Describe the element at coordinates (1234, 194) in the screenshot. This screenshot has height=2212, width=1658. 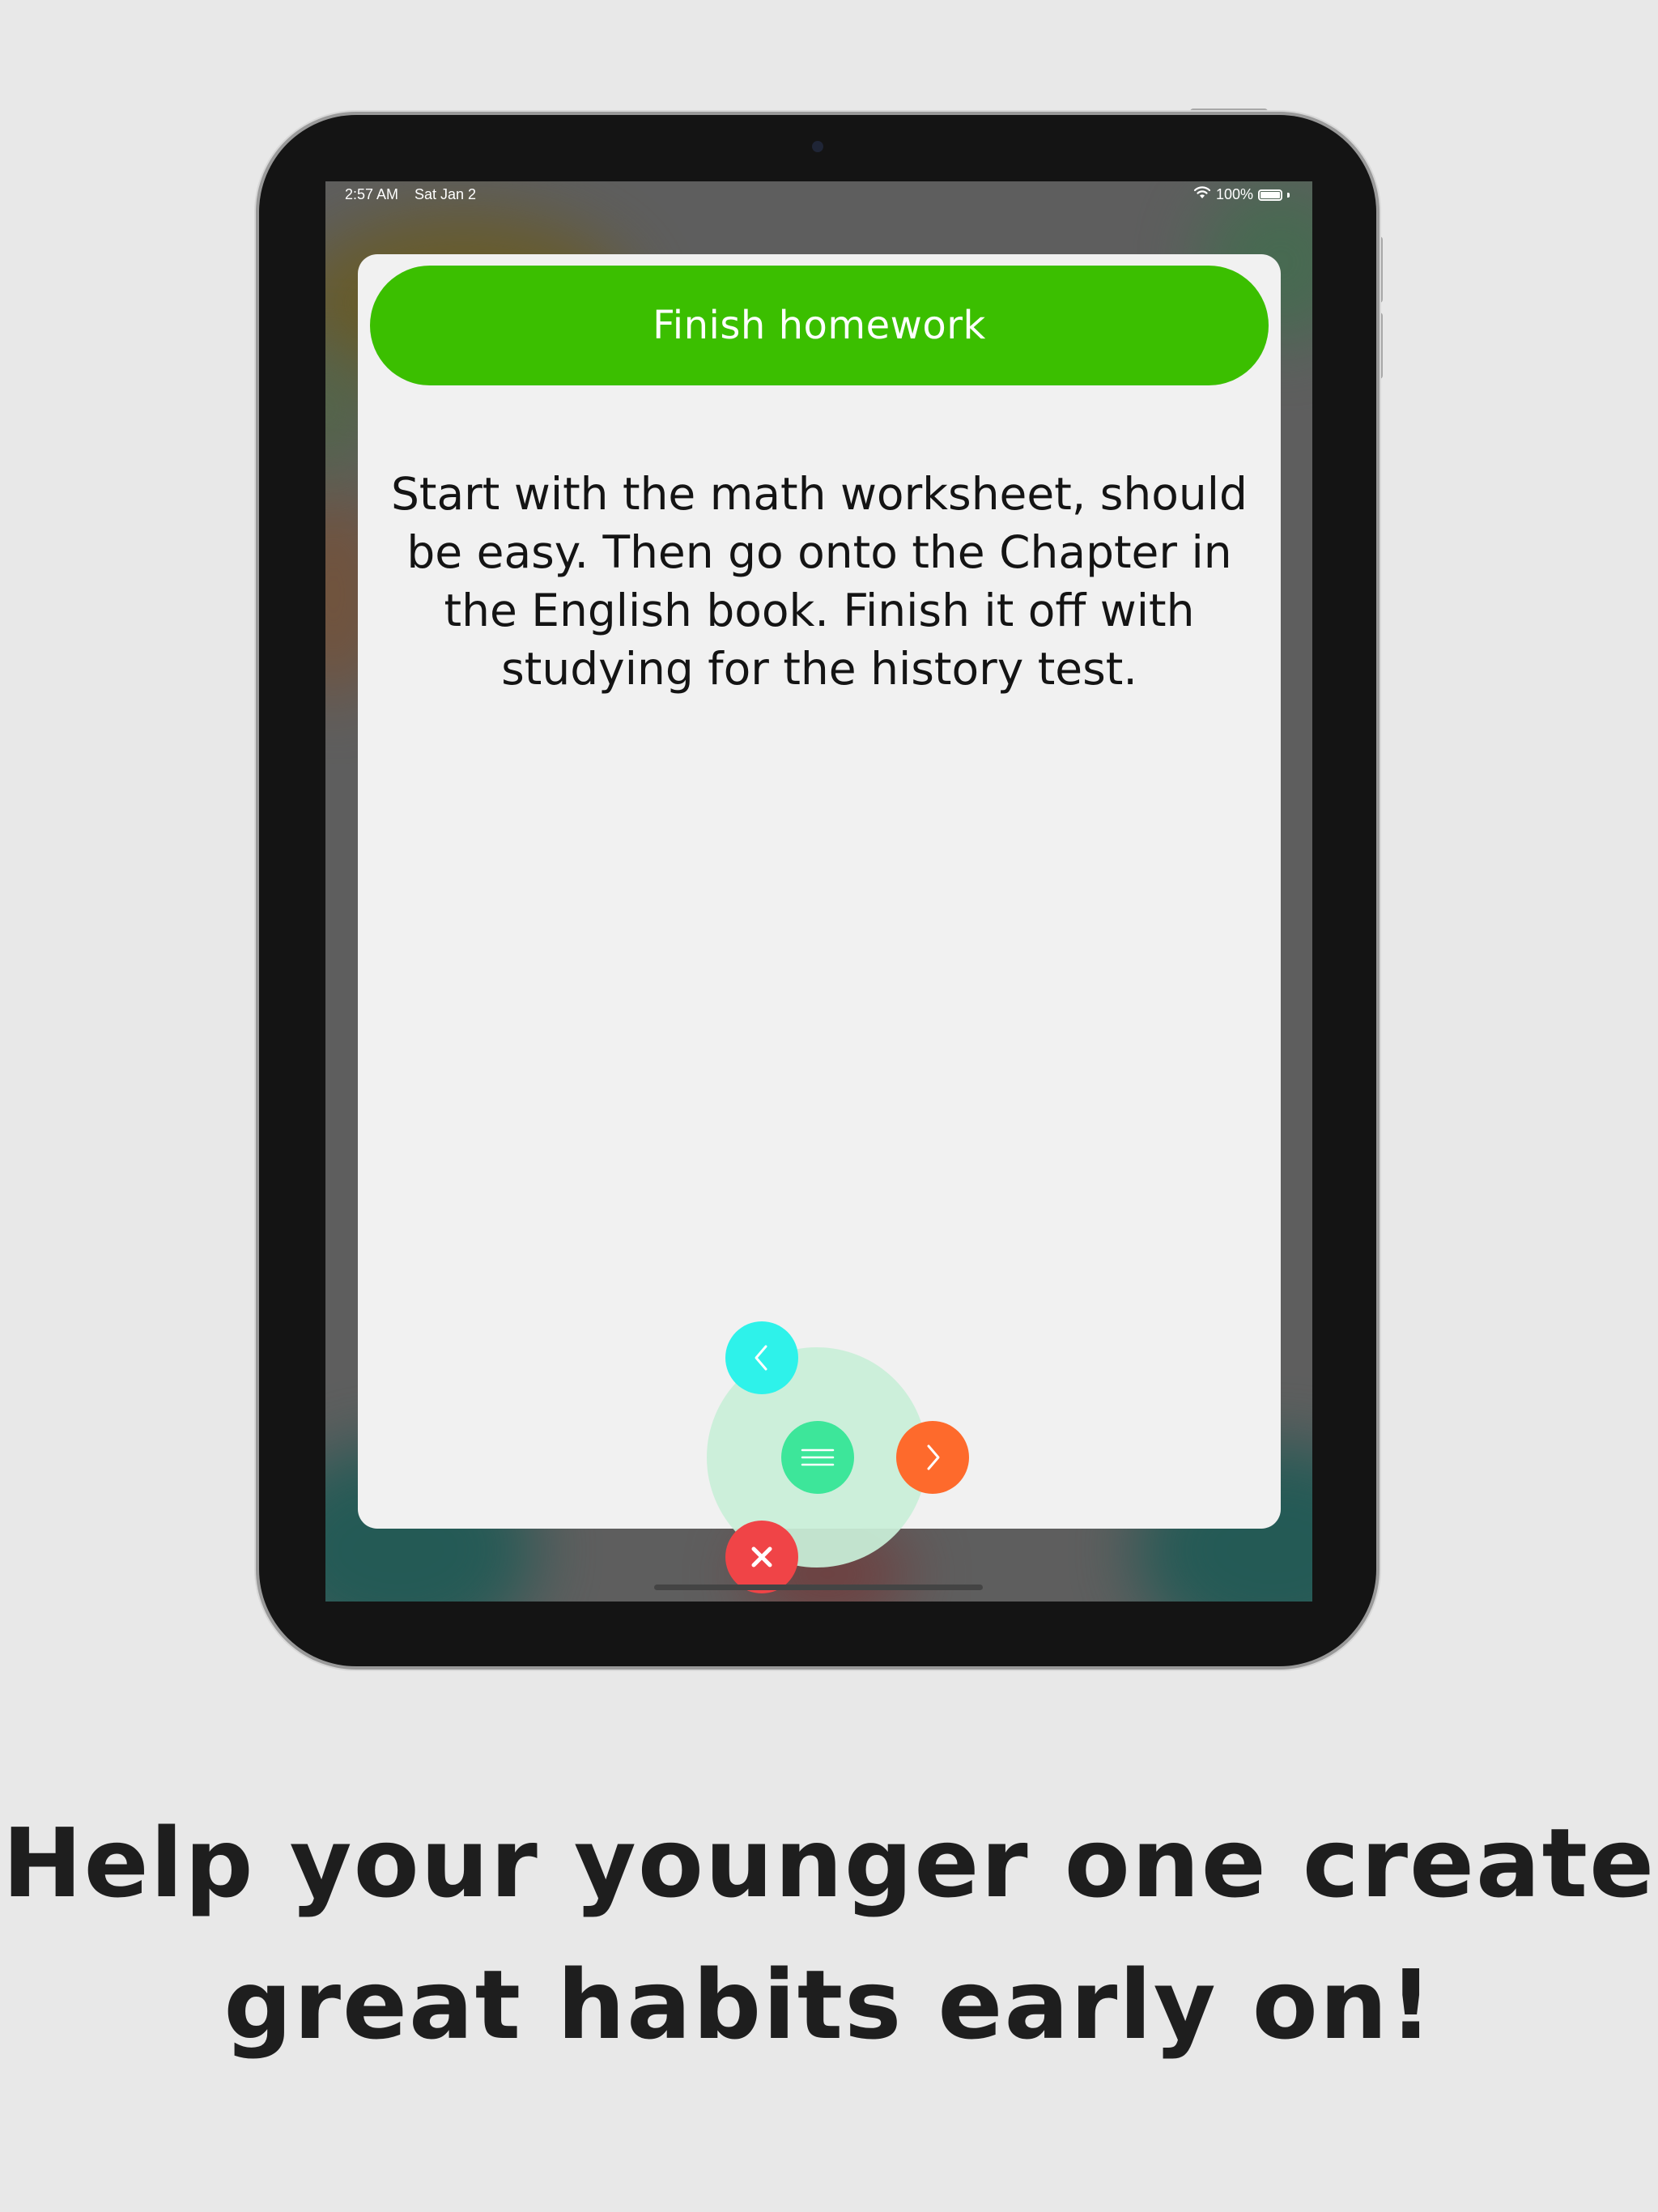
I see `battery-percent: 100%` at that location.